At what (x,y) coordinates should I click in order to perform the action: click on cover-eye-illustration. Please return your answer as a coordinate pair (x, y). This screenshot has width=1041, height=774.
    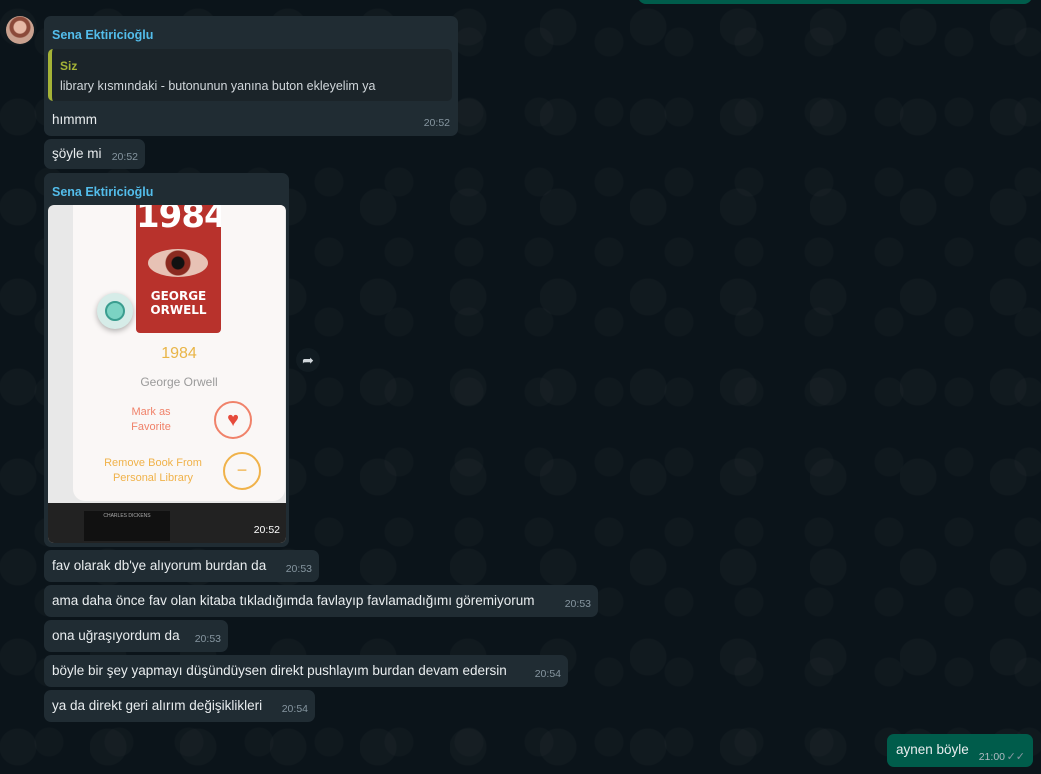
    Looking at the image, I should click on (178, 263).